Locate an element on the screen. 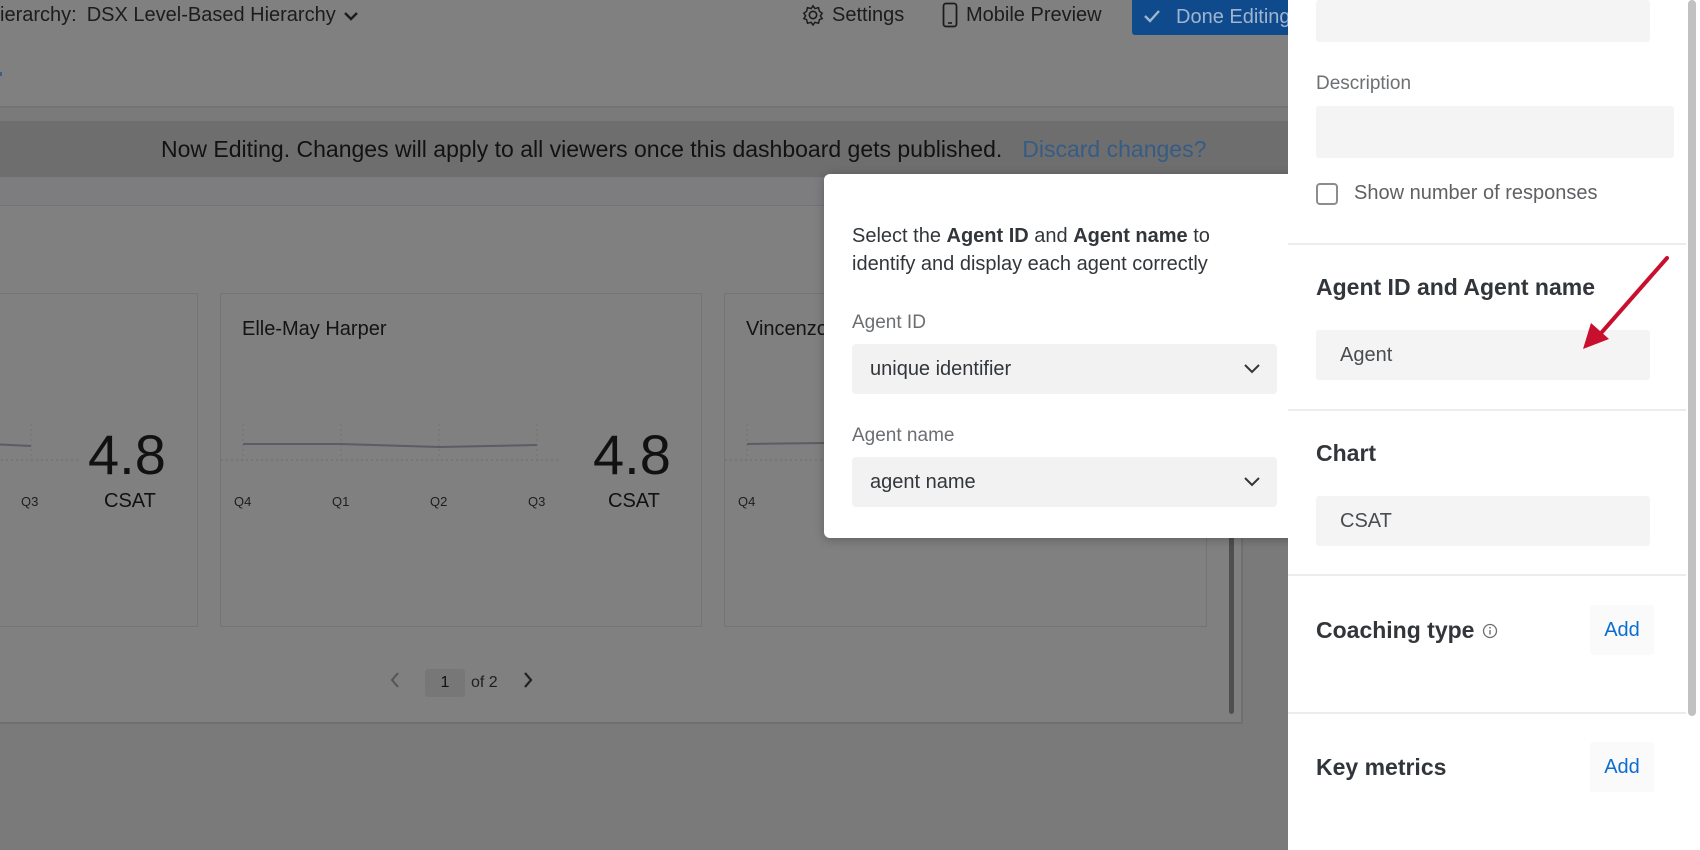 This screenshot has height=850, width=1700. pagination: 1 of 2 is located at coordinates (461, 683).